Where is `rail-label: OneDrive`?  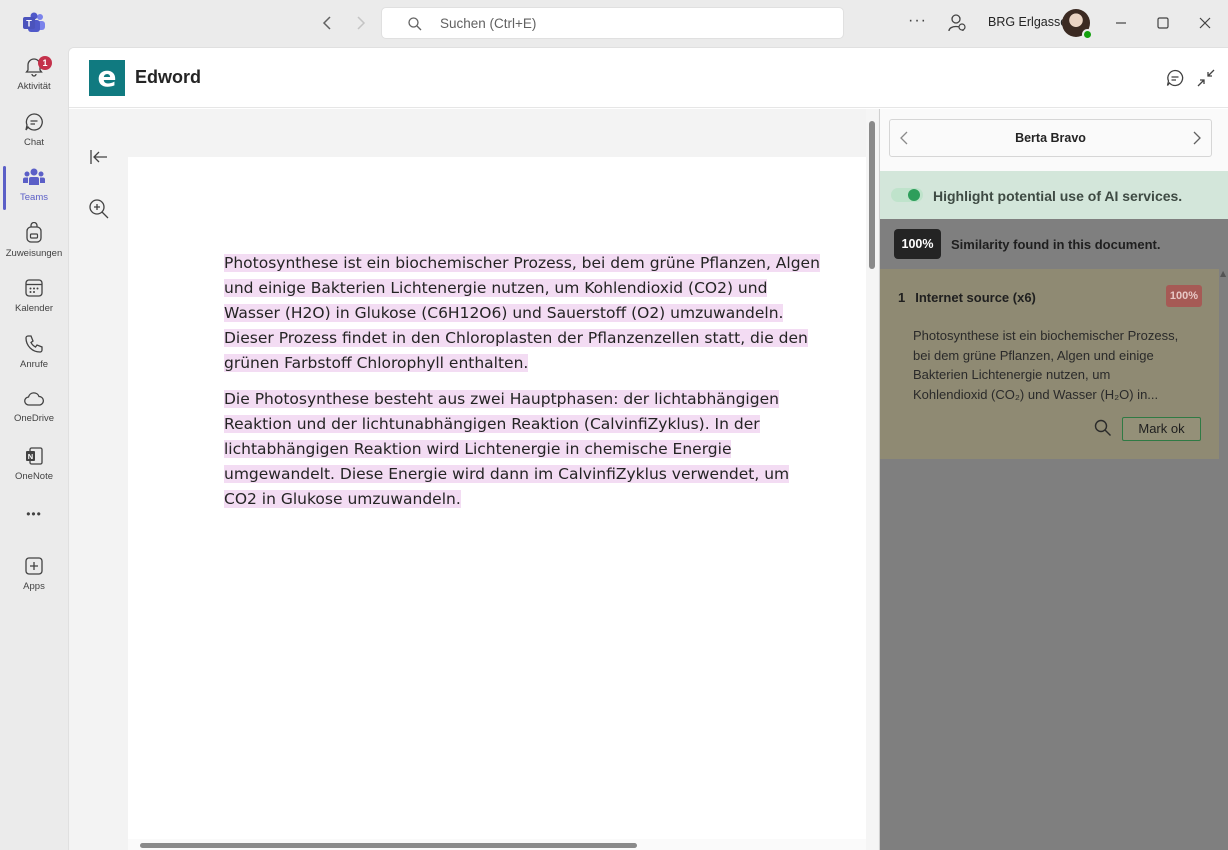
rail-label: OneDrive is located at coordinates (34, 418).